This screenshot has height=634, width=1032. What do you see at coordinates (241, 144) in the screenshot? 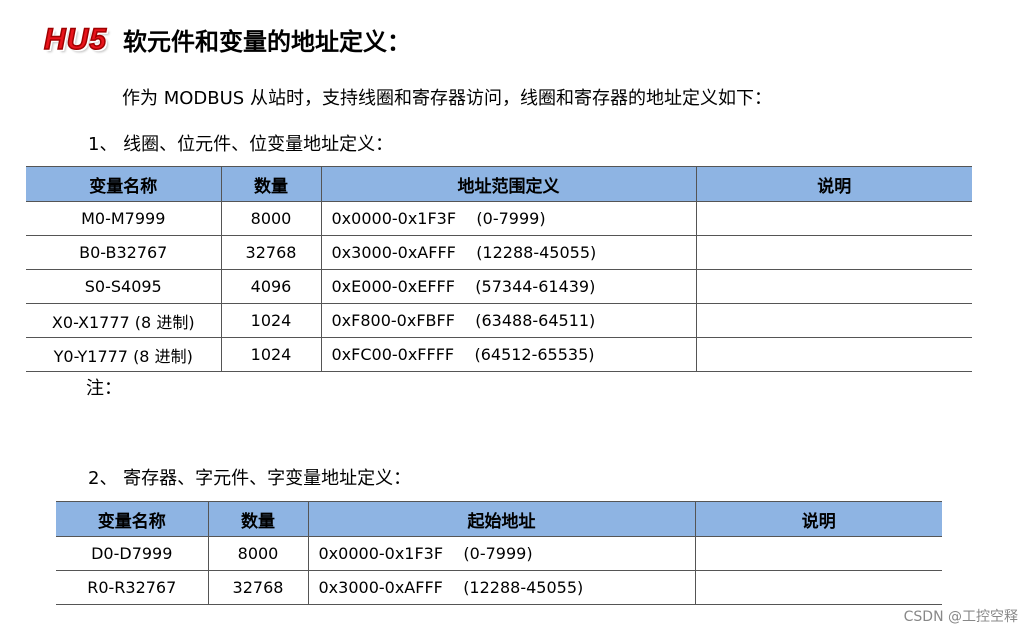
I see `section1-heading: 1、 线圈、位元件、位变量地址定义：` at bounding box center [241, 144].